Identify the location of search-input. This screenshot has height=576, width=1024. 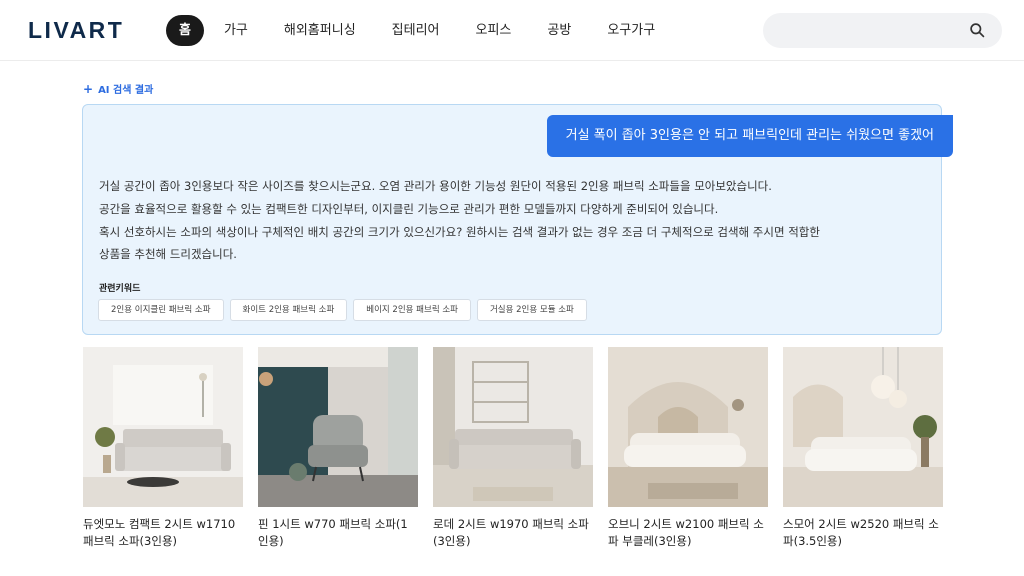
(869, 30).